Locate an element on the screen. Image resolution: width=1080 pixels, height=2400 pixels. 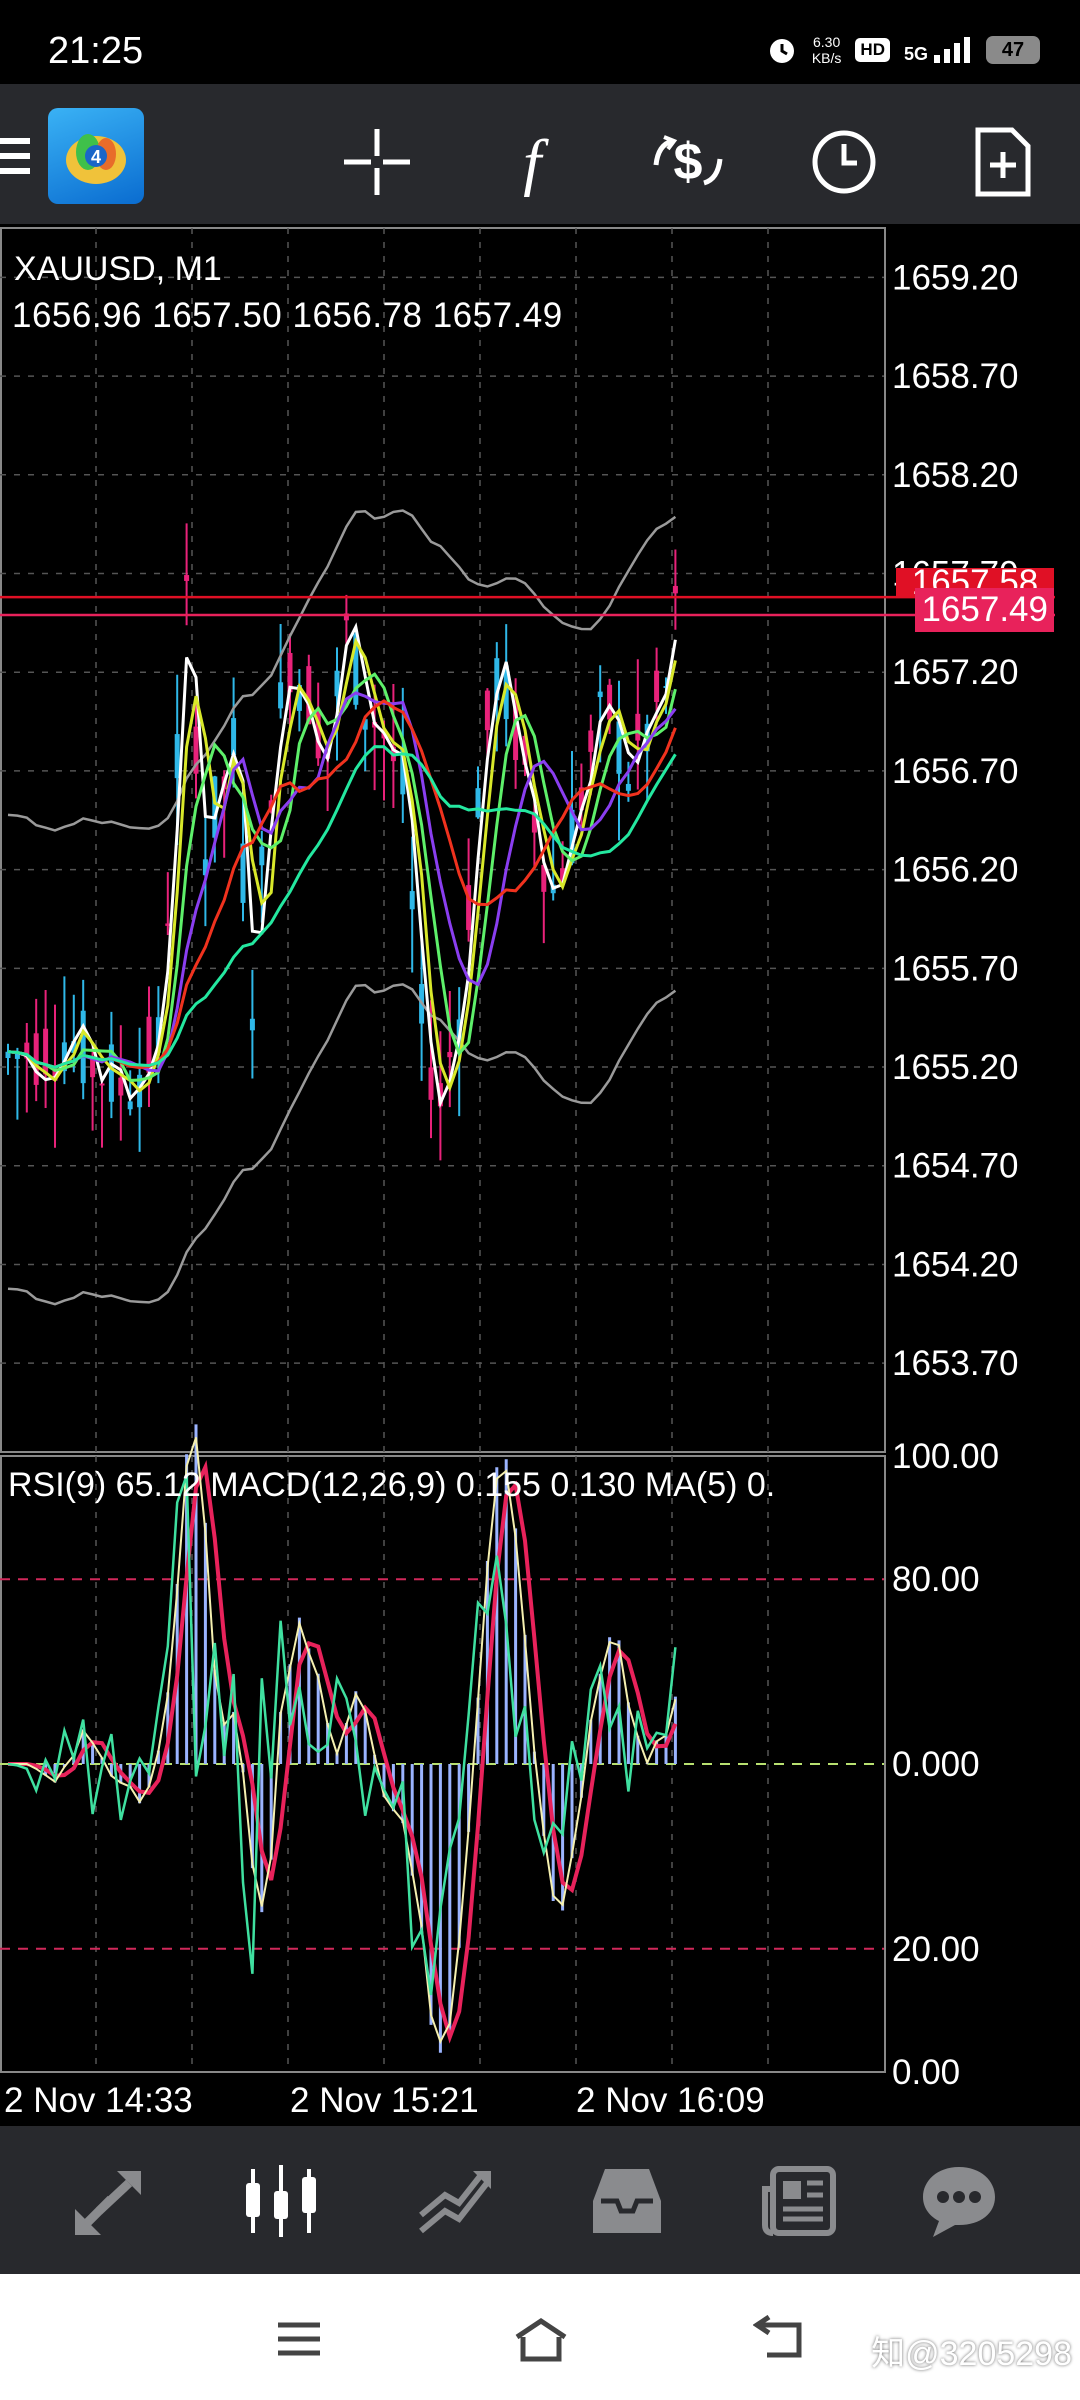
news-icon is located at coordinates (799, 2201).